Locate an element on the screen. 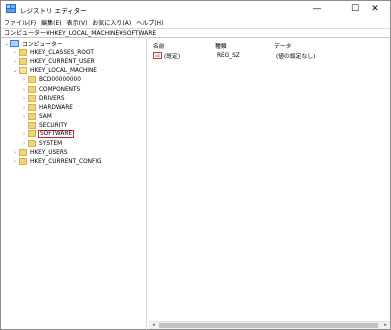  tree-item-sam: › SAM is located at coordinates (37, 116).